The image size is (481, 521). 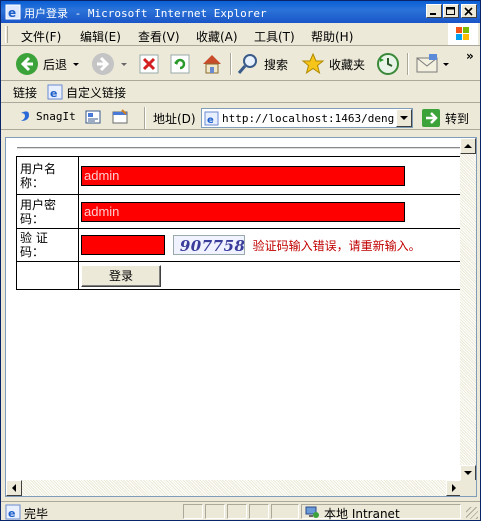 I want to click on horizontal-scrollbar, so click(x=234, y=488).